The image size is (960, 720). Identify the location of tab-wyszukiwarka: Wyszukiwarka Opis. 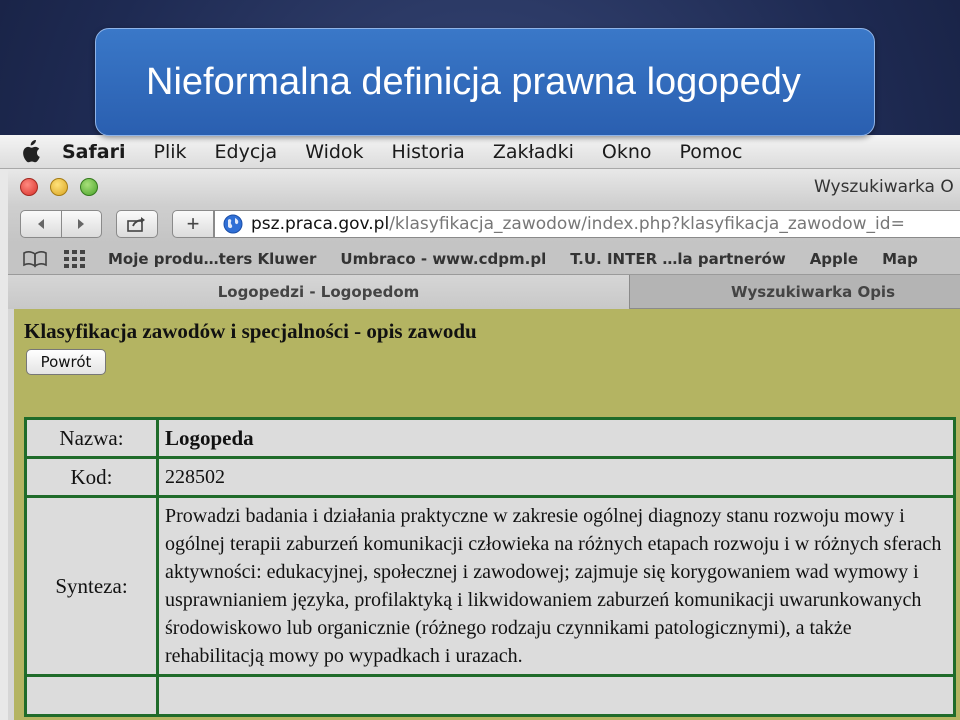
(804, 292).